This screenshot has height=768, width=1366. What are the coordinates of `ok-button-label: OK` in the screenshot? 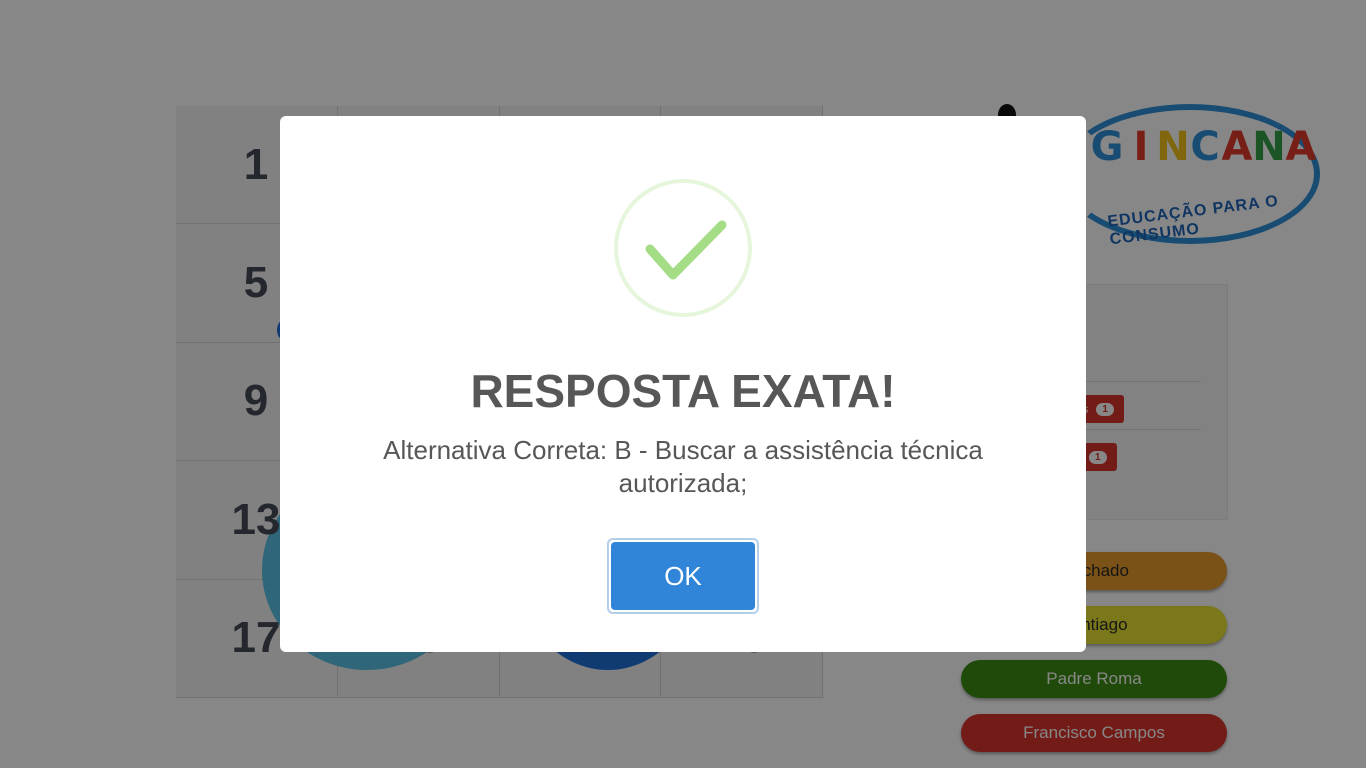 It's located at (683, 576).